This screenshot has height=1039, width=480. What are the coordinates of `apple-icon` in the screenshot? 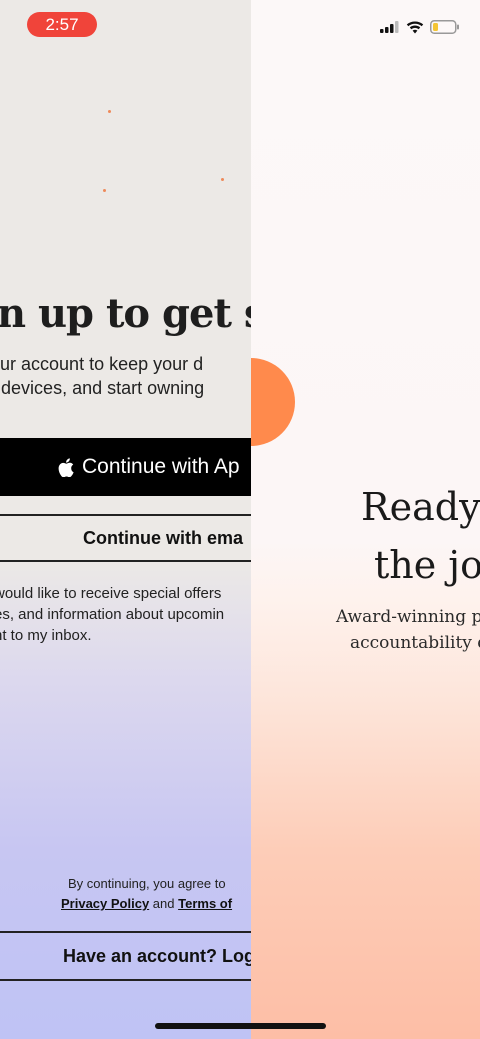 It's located at (66, 467).